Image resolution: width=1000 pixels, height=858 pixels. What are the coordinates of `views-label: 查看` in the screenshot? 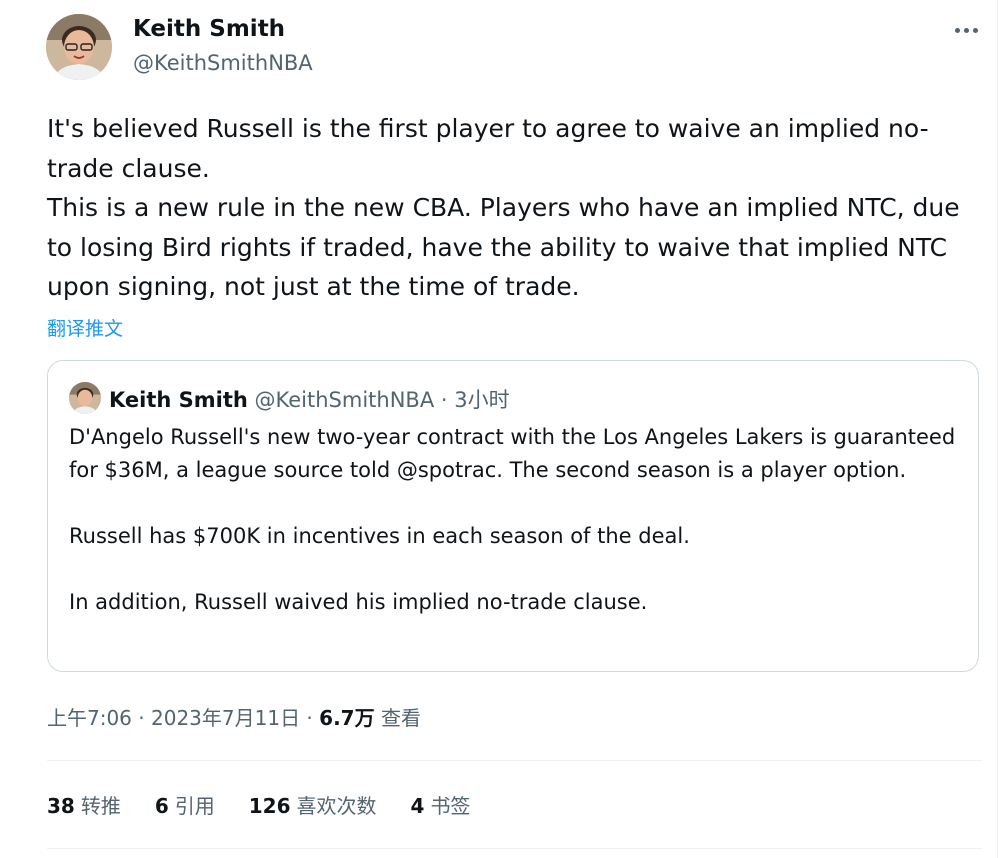 It's located at (400, 718).